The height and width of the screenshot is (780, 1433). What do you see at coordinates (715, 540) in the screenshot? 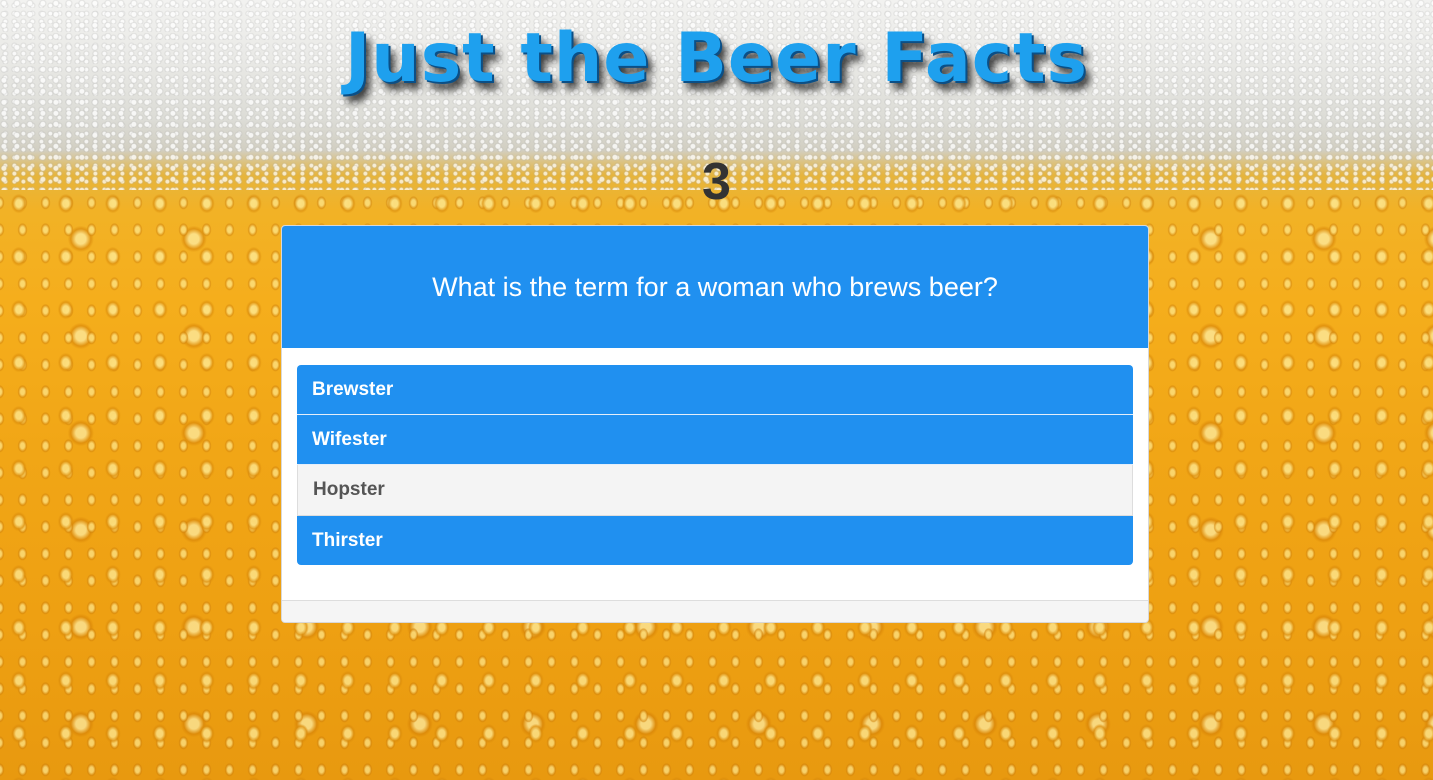
I see `answer-option-thirster: Thirster` at bounding box center [715, 540].